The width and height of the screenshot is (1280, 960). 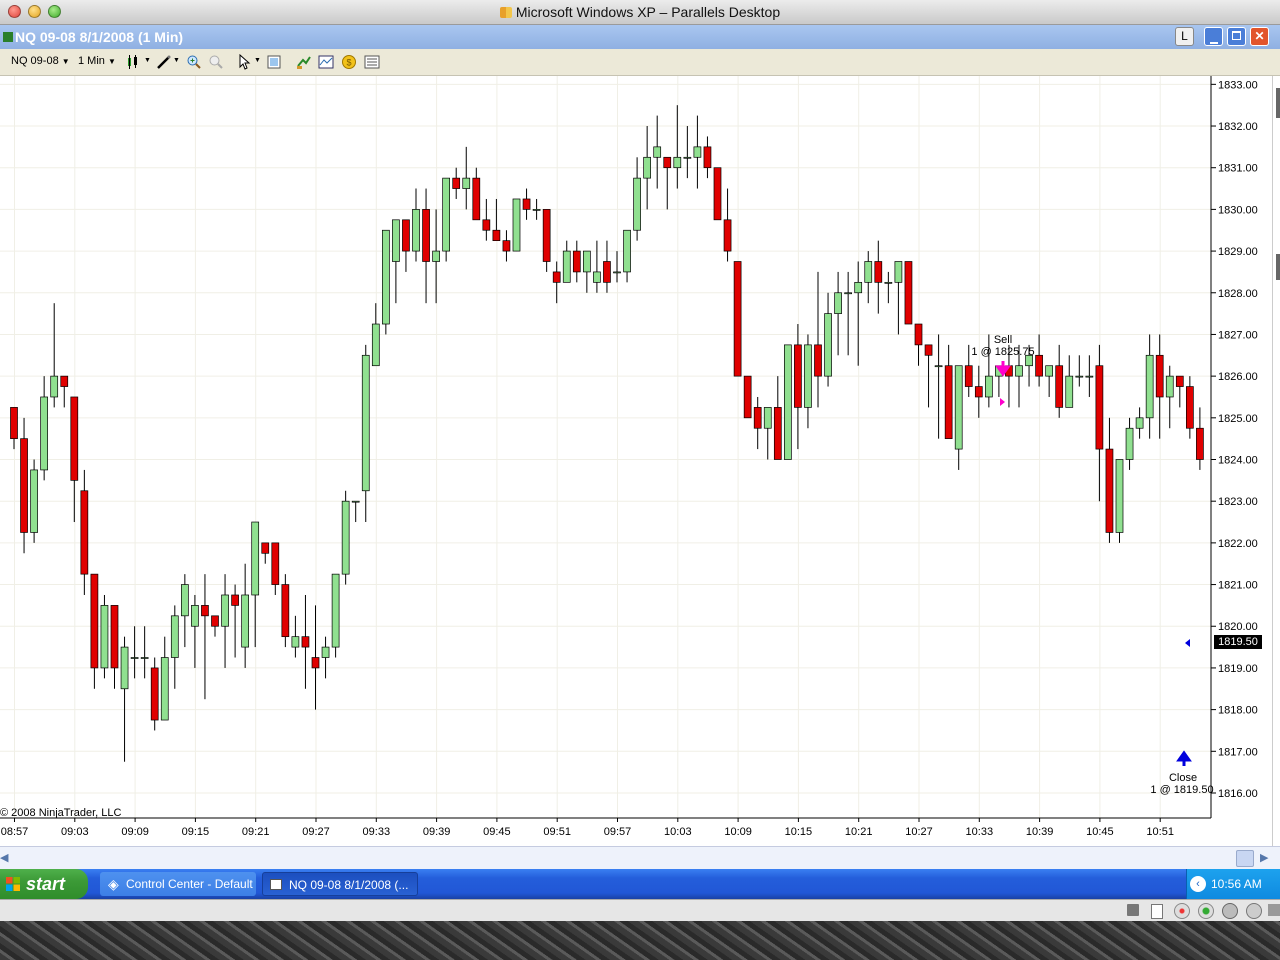 I want to click on shared-folder-icon, so click(x=1274, y=910).